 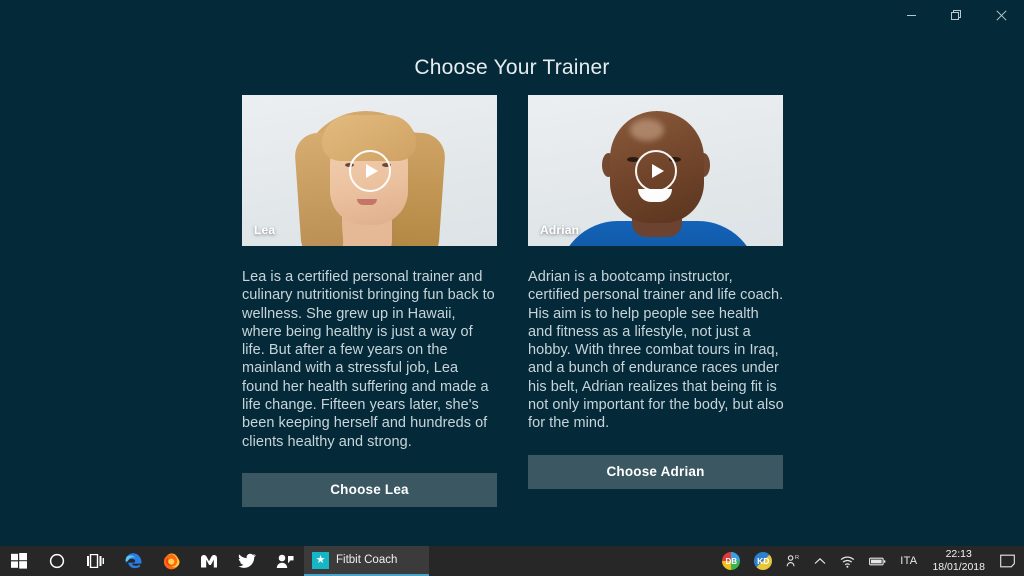 What do you see at coordinates (655, 471) in the screenshot?
I see `choose-adrian-button: Choose Adrian` at bounding box center [655, 471].